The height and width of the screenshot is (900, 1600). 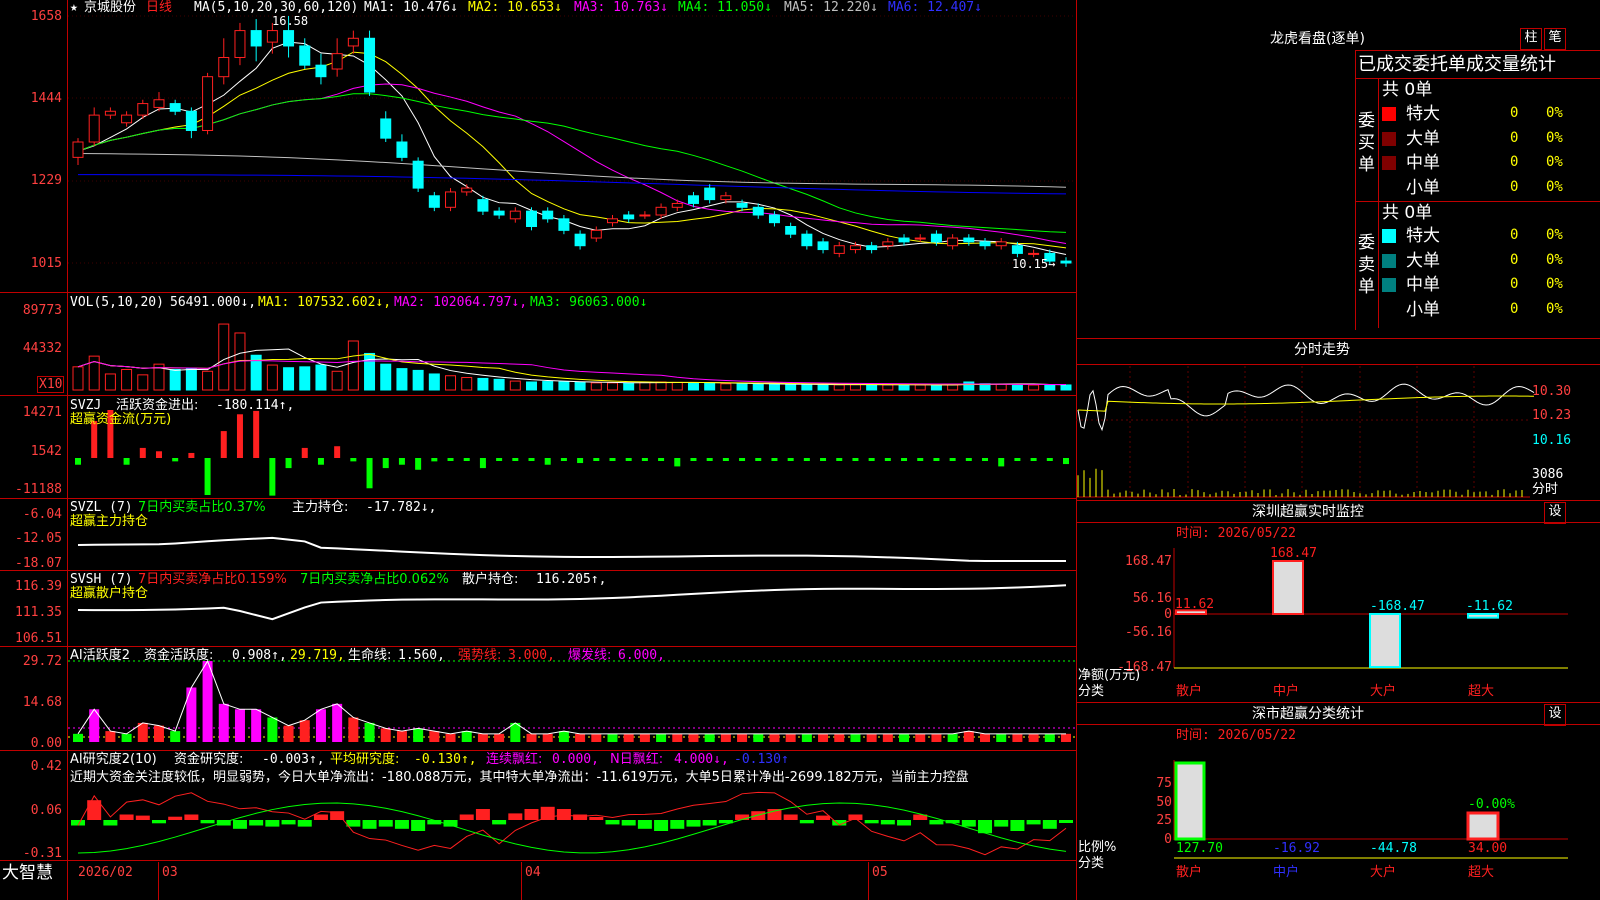 I want to click on low-price-label: 10.15→, so click(x=1033, y=264).